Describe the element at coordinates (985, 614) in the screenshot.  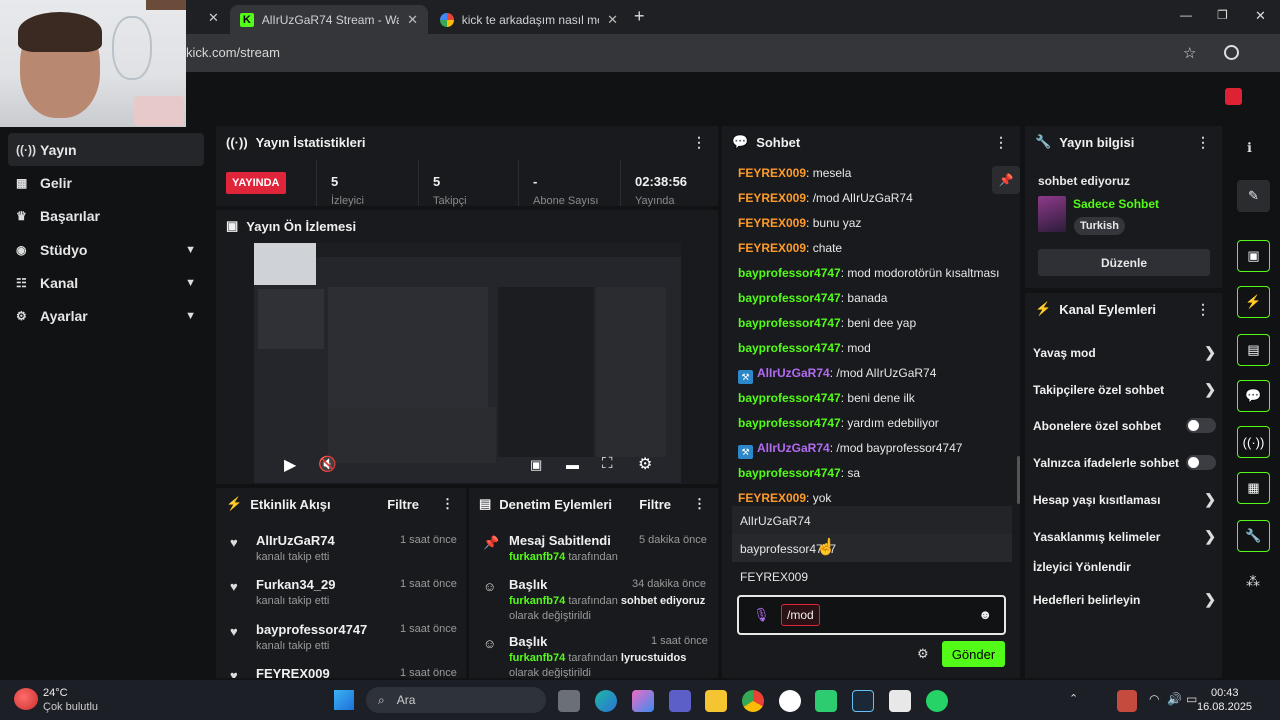
I see `emoji-icon: ☻` at that location.